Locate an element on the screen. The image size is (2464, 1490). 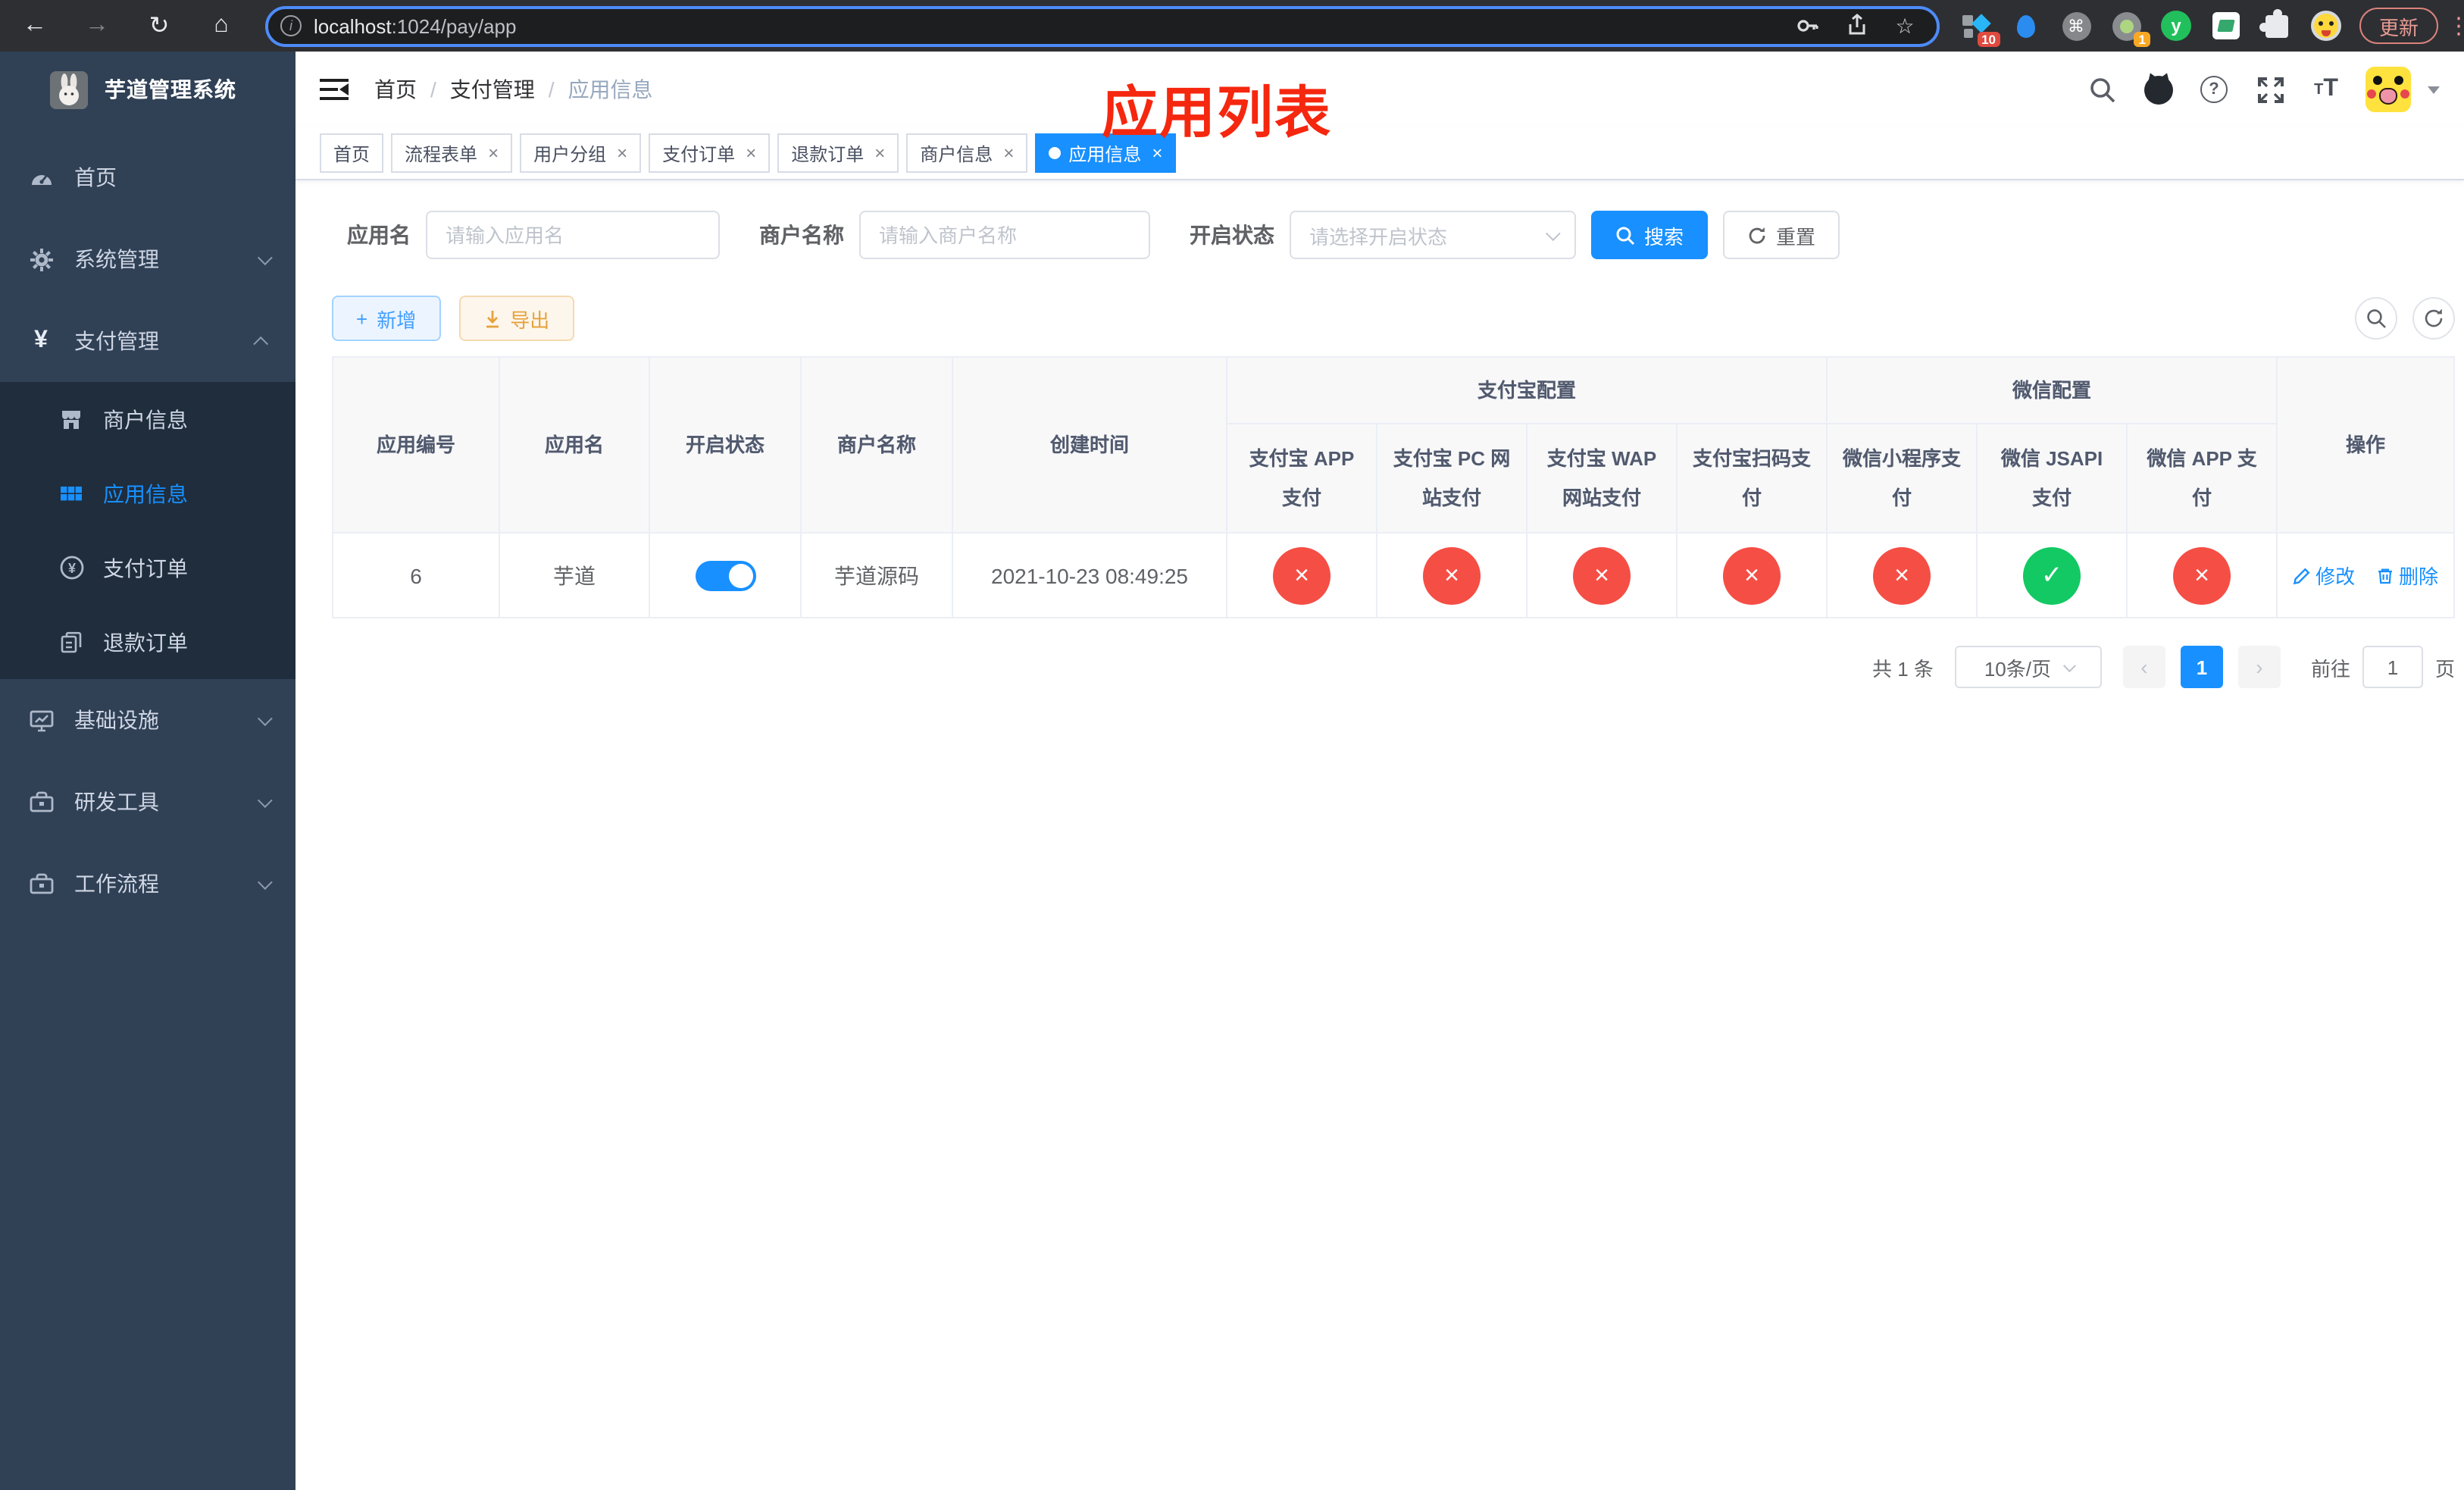
browser-reload-button: ↻ is located at coordinates (159, 26).